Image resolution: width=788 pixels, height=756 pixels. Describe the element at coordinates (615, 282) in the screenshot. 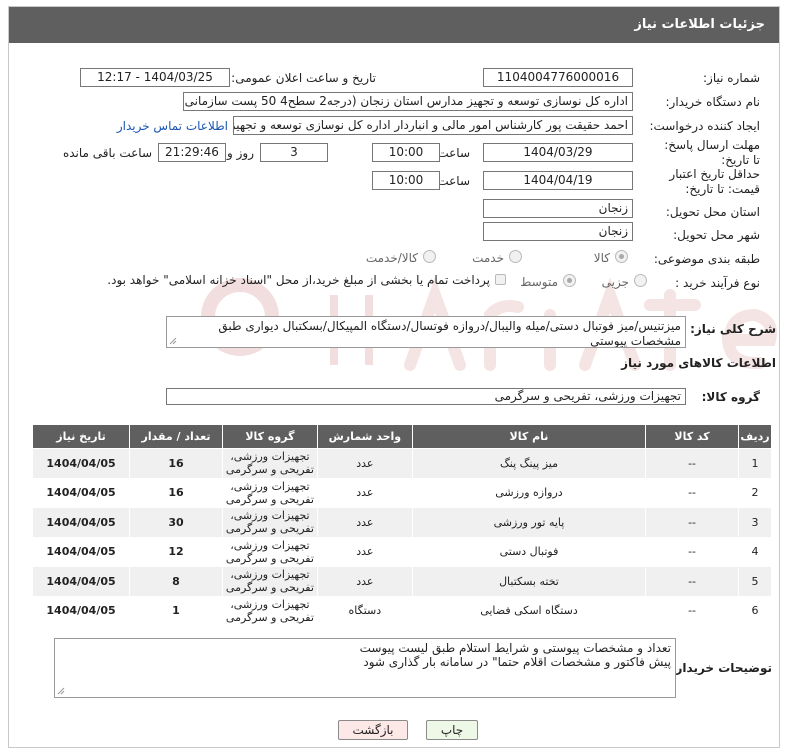

I see `purchase-minor-label: جزیی` at that location.